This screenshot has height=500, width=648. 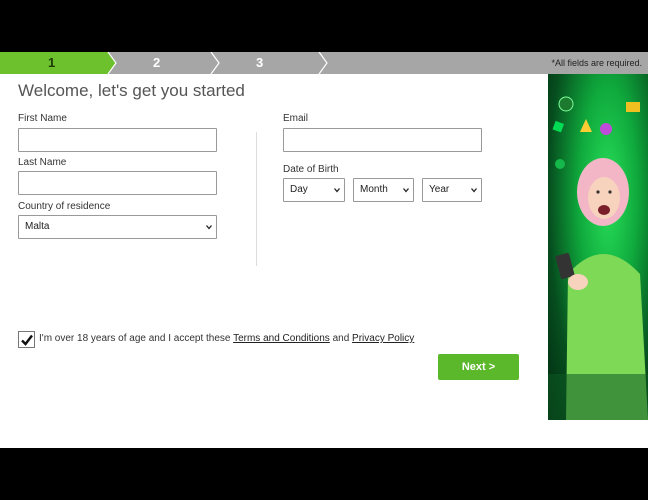 I want to click on step-1: 1, so click(x=54, y=63).